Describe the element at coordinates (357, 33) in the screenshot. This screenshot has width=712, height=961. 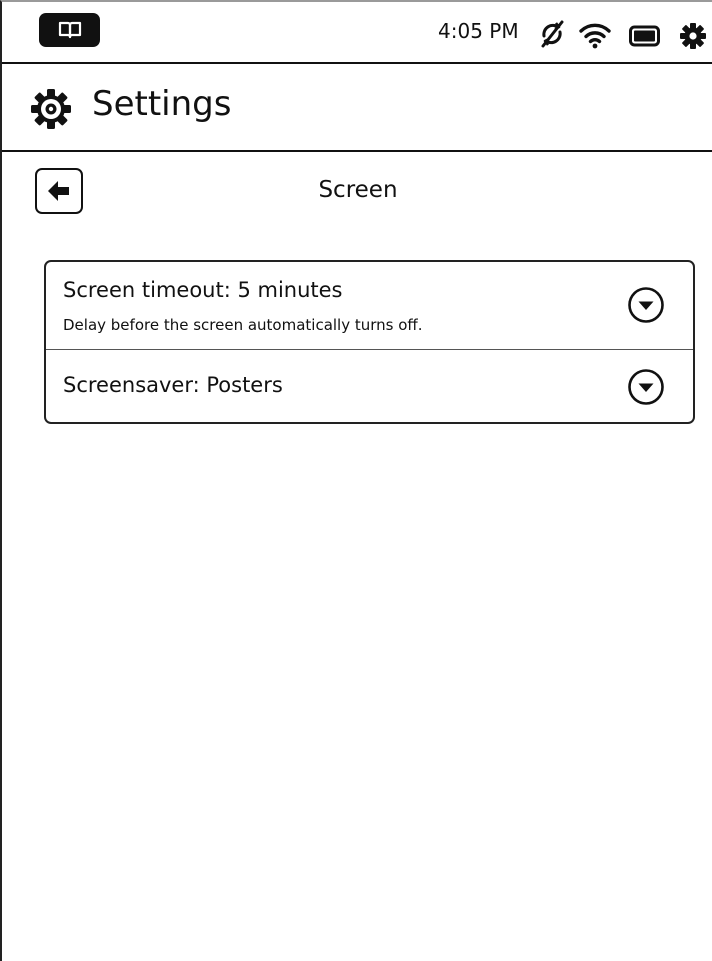
I see `status-bar: 4:05 PM` at that location.